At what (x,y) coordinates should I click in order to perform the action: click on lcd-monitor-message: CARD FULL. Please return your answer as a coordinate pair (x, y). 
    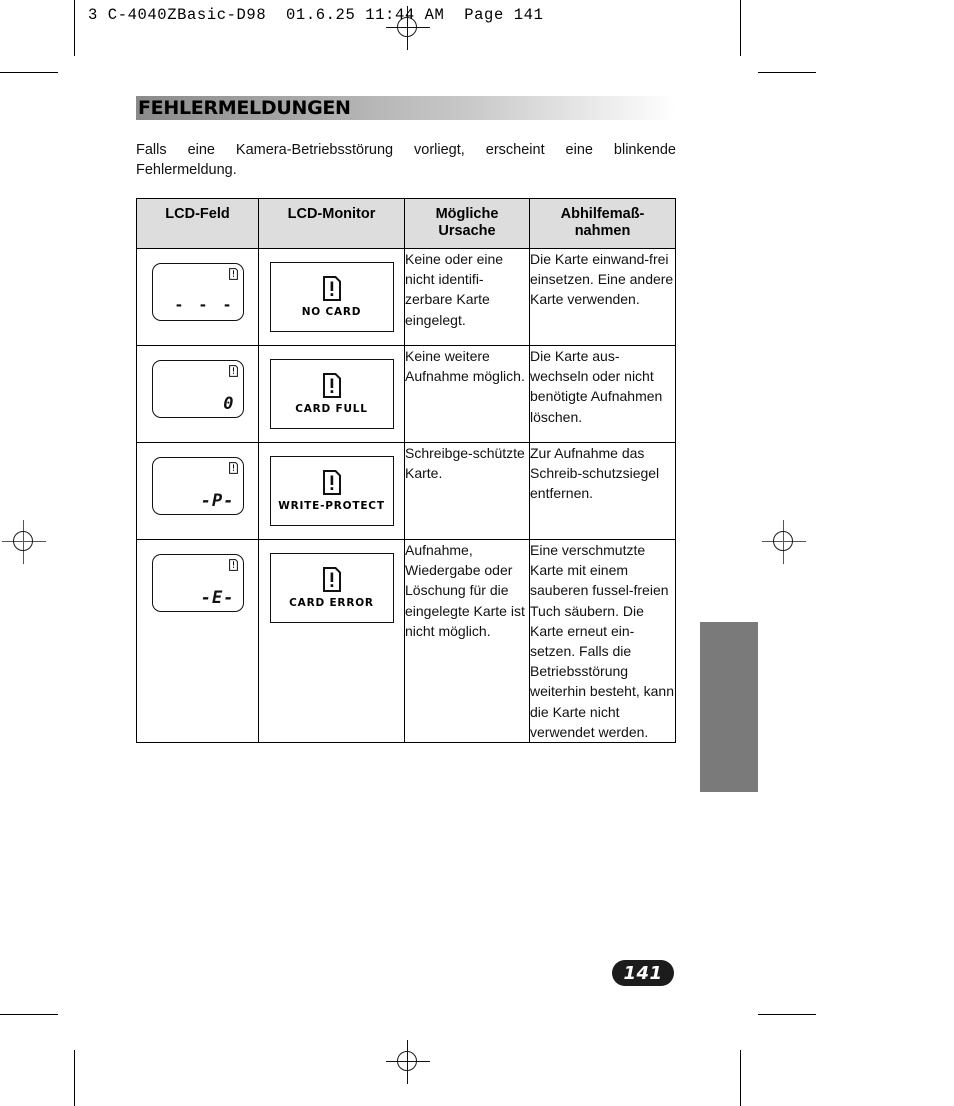
    Looking at the image, I should click on (331, 409).